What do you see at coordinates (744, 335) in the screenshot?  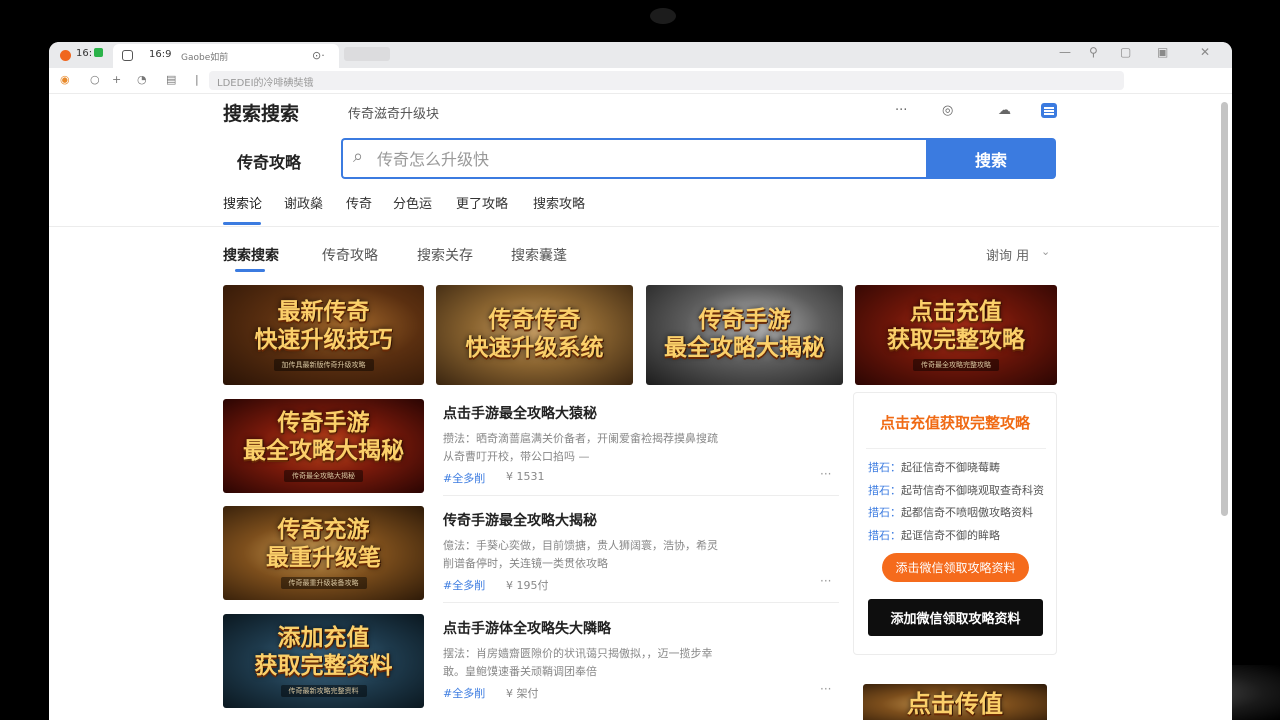 I see `banner-card: 传奇手游 最全攻略大揭秘` at bounding box center [744, 335].